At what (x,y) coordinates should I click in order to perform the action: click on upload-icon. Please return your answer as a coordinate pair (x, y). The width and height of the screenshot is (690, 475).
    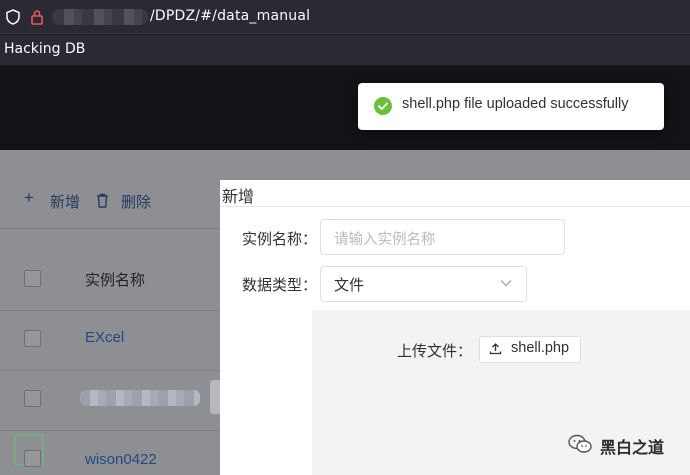
    Looking at the image, I should click on (495, 349).